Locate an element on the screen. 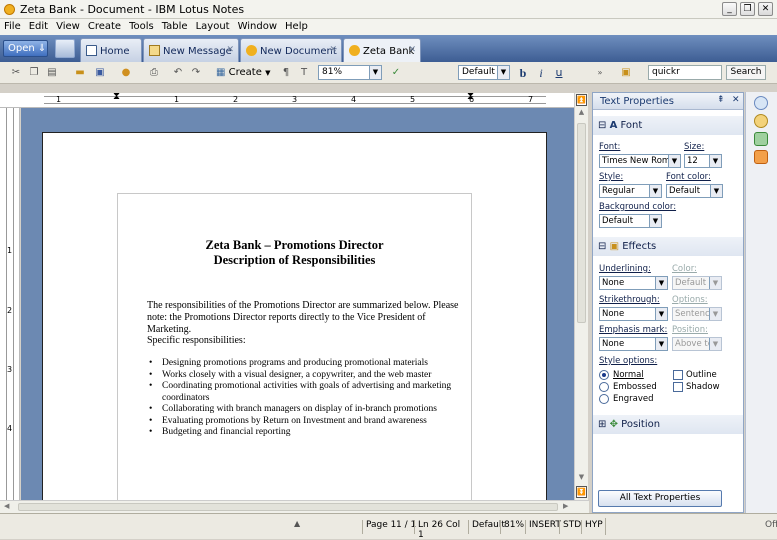 The height and width of the screenshot is (540, 777). menu-view: View is located at coordinates (68, 26).